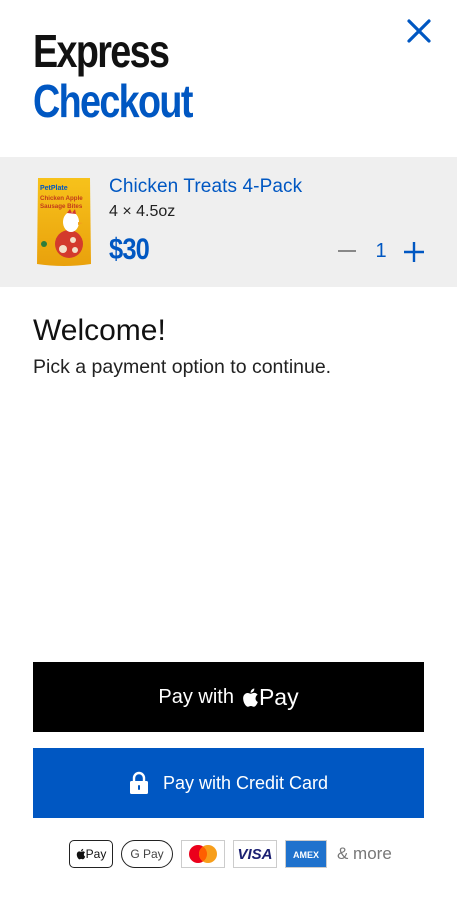 Image resolution: width=457 pixels, height=900 pixels. I want to click on decrease-quantity-button, so click(347, 251).